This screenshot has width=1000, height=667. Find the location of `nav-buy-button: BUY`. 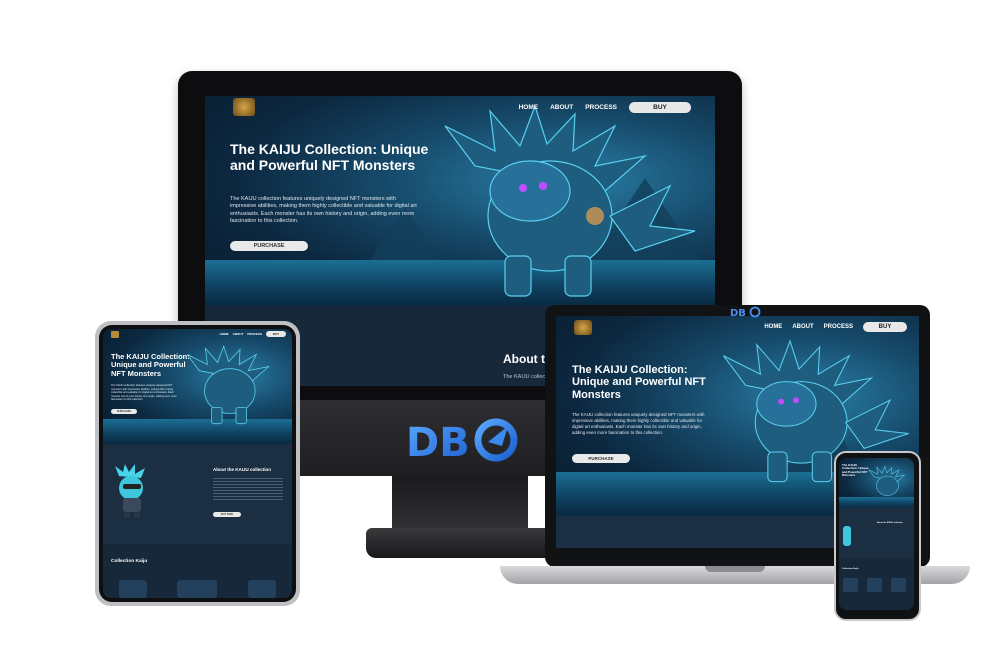

nav-buy-button: BUY is located at coordinates (660, 107).